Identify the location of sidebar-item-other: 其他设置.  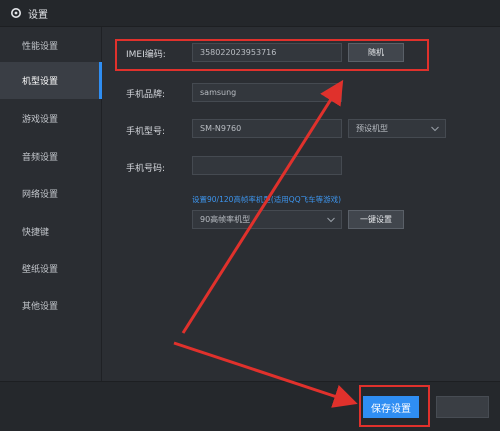
(51, 305).